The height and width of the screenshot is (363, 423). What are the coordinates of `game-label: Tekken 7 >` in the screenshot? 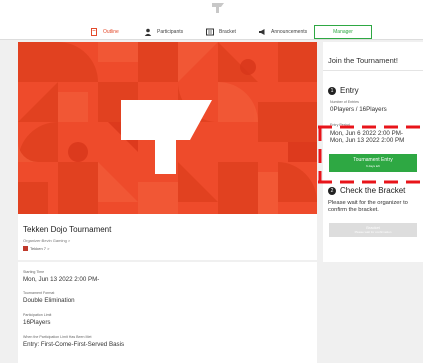 It's located at (40, 248).